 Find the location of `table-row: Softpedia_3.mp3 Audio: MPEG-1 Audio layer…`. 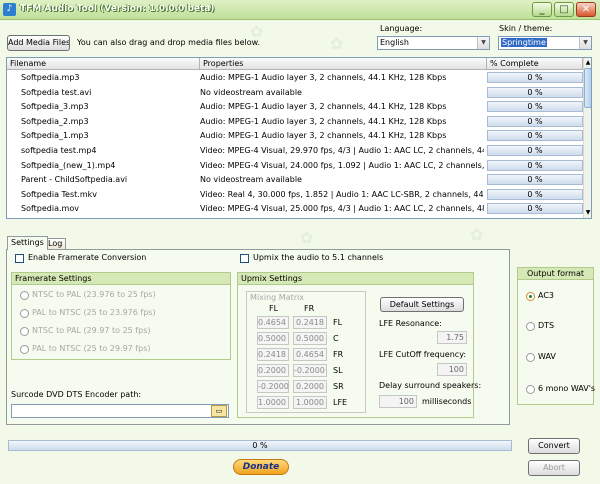

table-row: Softpedia_3.mp3 Audio: MPEG-1 Audio layer… is located at coordinates (295, 106).